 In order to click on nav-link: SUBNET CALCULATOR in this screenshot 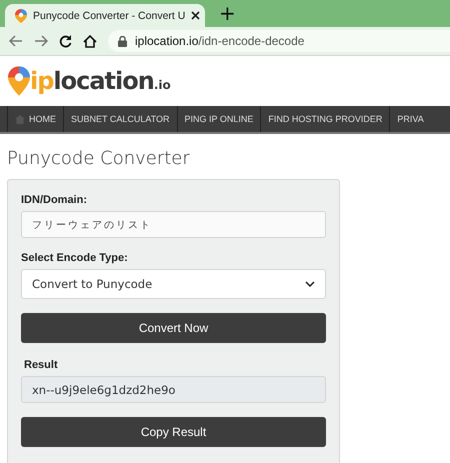, I will do `click(120, 119)`.